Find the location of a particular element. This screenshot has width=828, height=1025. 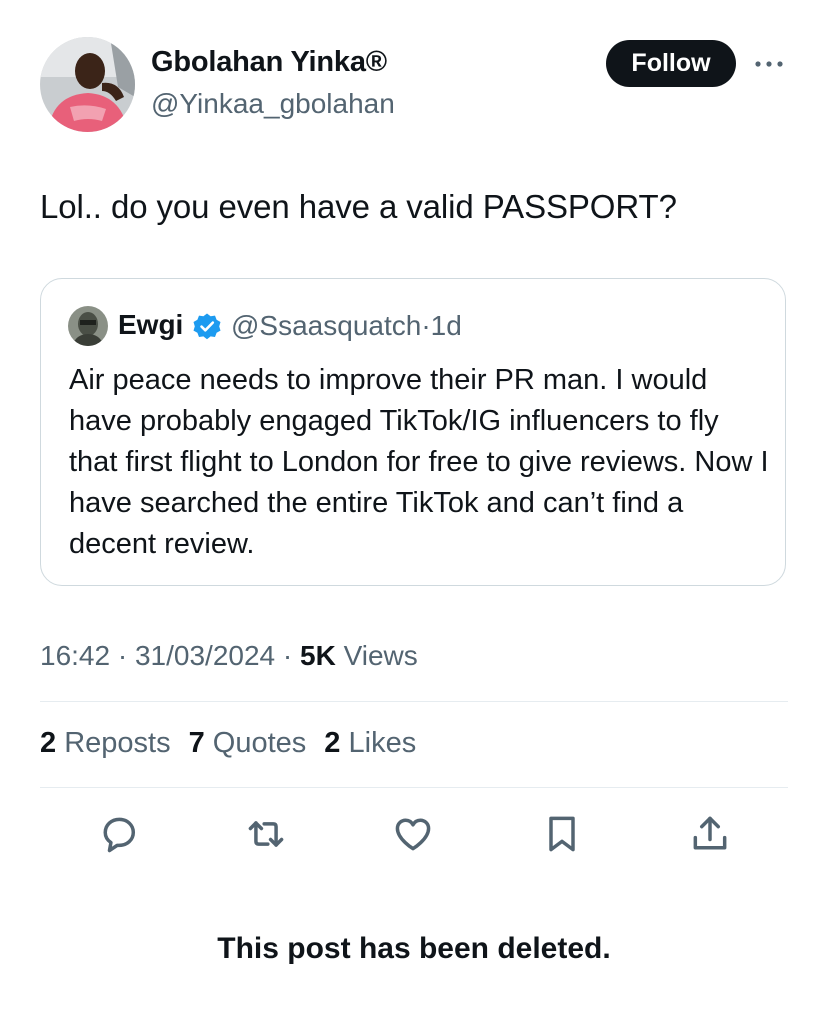

tweet-date: 31/03/2024 is located at coordinates (205, 655).